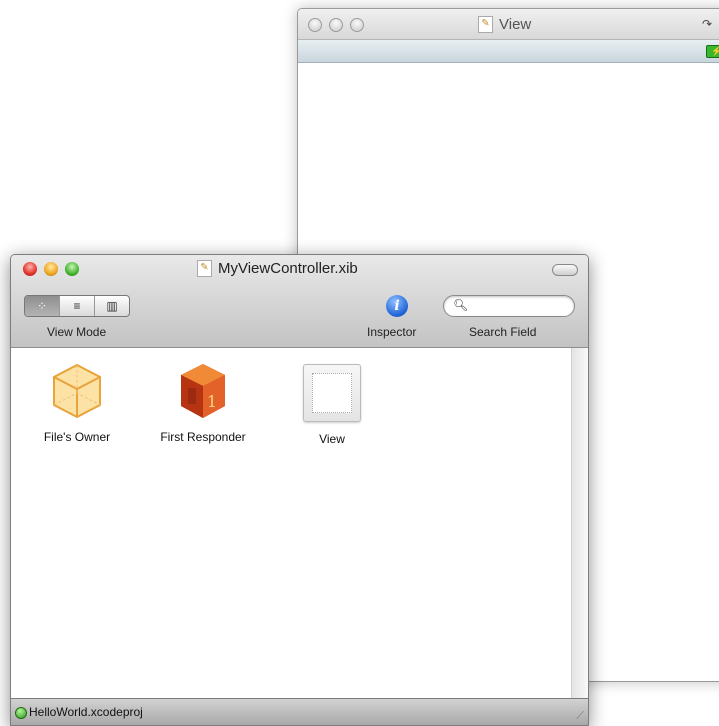 This screenshot has height=726, width=719. What do you see at coordinates (579, 523) in the screenshot?
I see `vertical-scrollbar` at bounding box center [579, 523].